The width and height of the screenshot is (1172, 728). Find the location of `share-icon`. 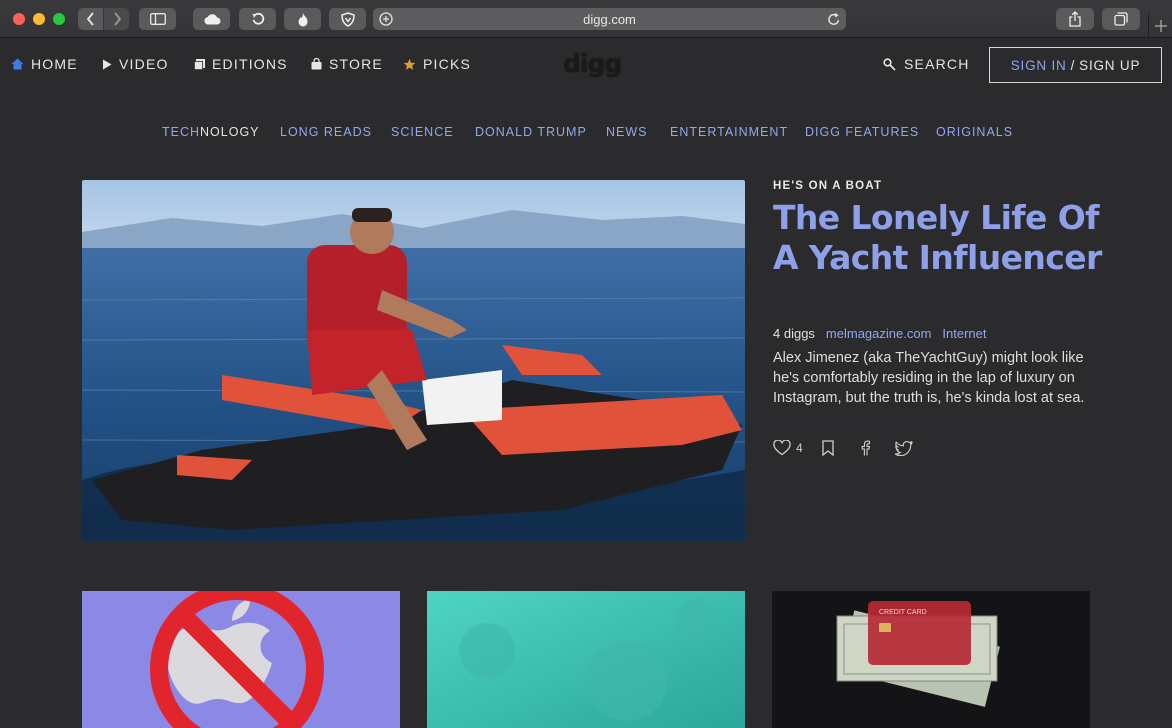

share-icon is located at coordinates (1075, 19).